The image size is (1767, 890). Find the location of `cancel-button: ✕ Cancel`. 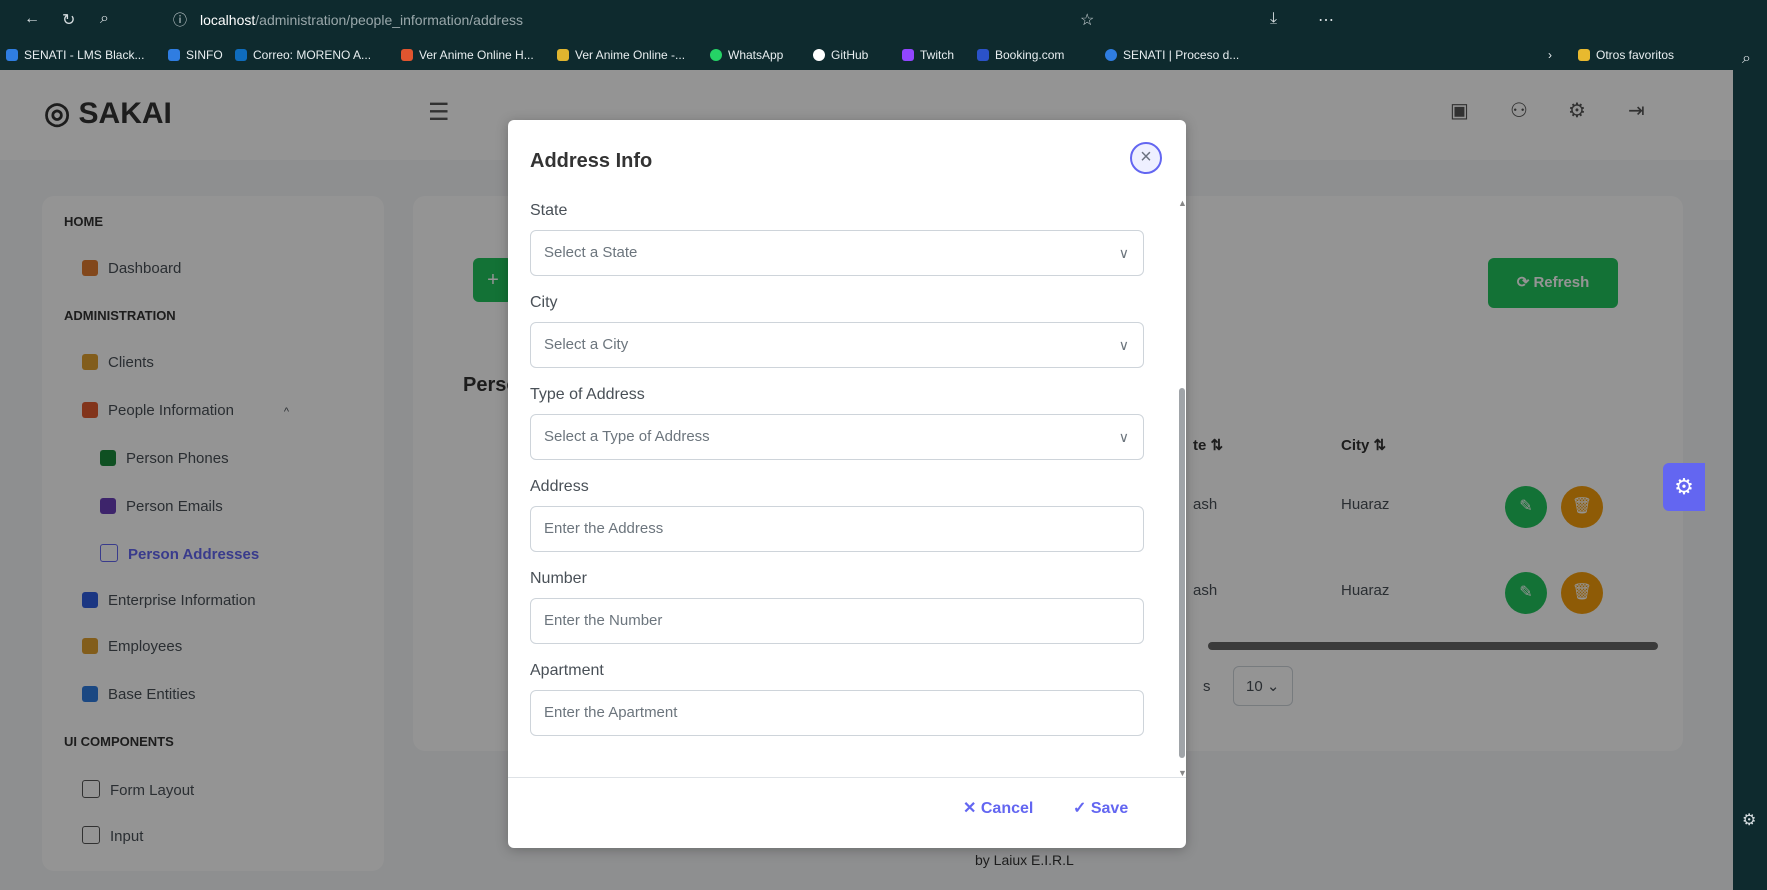

cancel-button: ✕ Cancel is located at coordinates (998, 808).